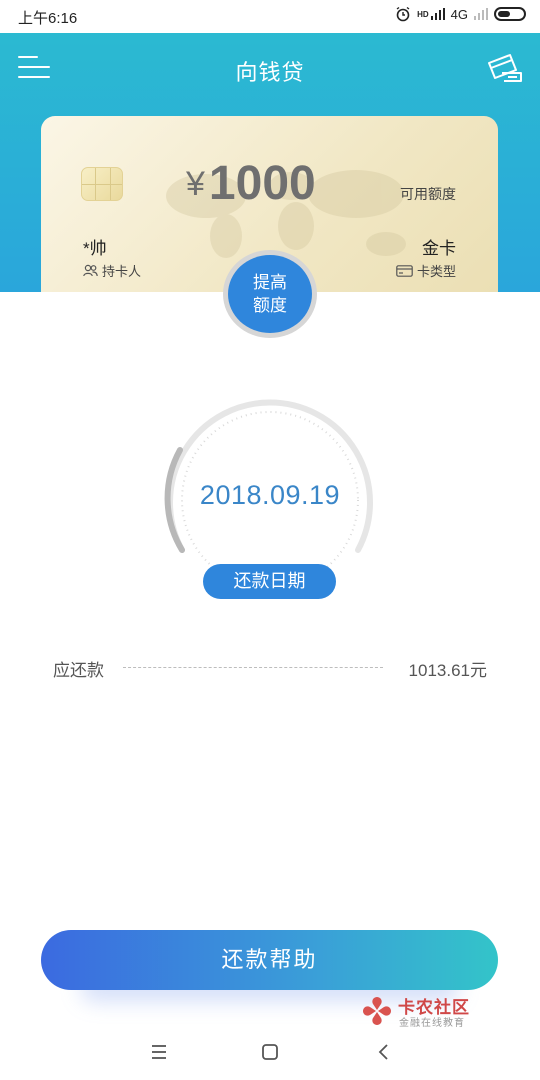 The image size is (540, 1080). What do you see at coordinates (505, 67) in the screenshot?
I see `bank-card-icon` at bounding box center [505, 67].